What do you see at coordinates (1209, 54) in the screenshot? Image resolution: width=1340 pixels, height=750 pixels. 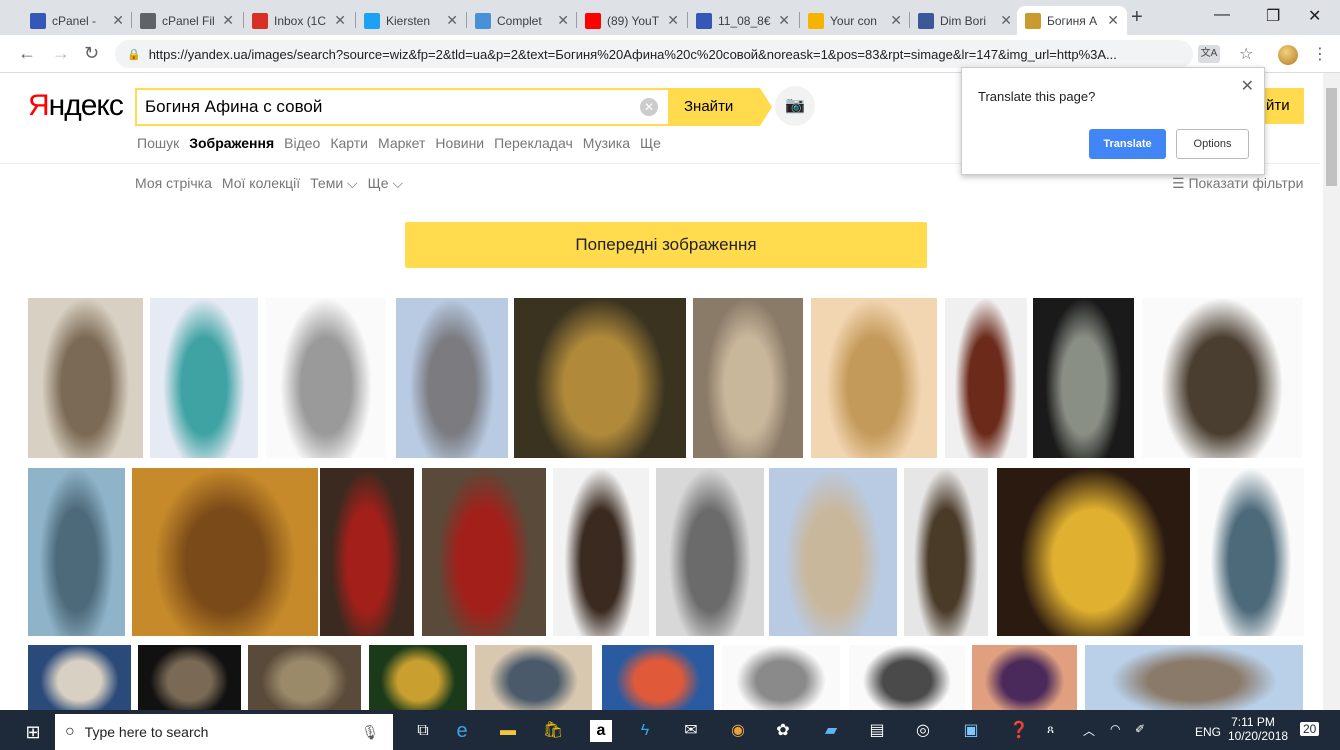 I see `translate-icon: 文A` at bounding box center [1209, 54].